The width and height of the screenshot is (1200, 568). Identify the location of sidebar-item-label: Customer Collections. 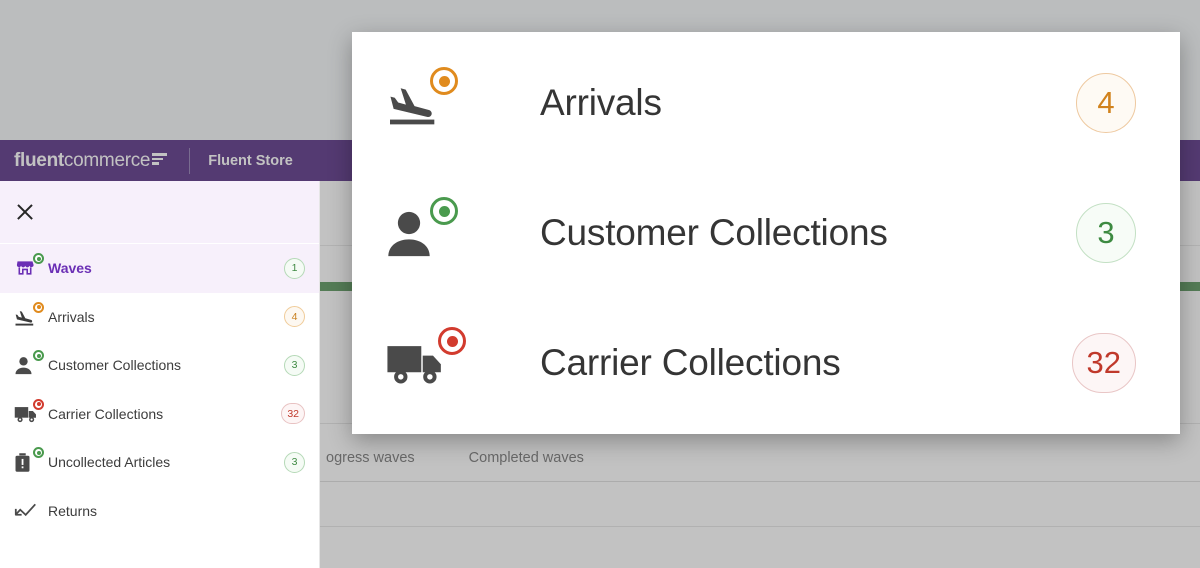
(115, 365).